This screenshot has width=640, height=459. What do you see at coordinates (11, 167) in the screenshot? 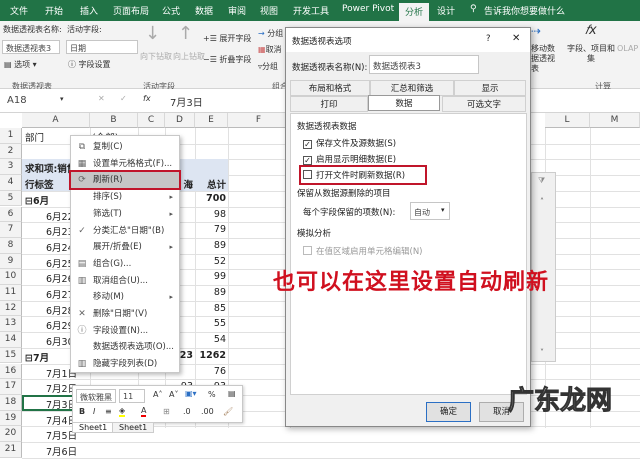
I see `row-header: 3` at bounding box center [11, 167].